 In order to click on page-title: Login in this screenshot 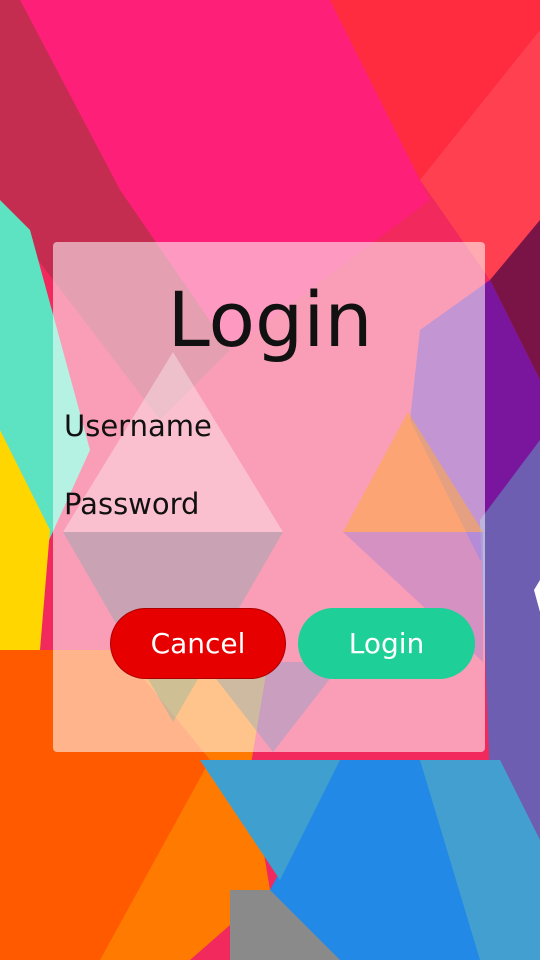, I will do `click(270, 319)`.